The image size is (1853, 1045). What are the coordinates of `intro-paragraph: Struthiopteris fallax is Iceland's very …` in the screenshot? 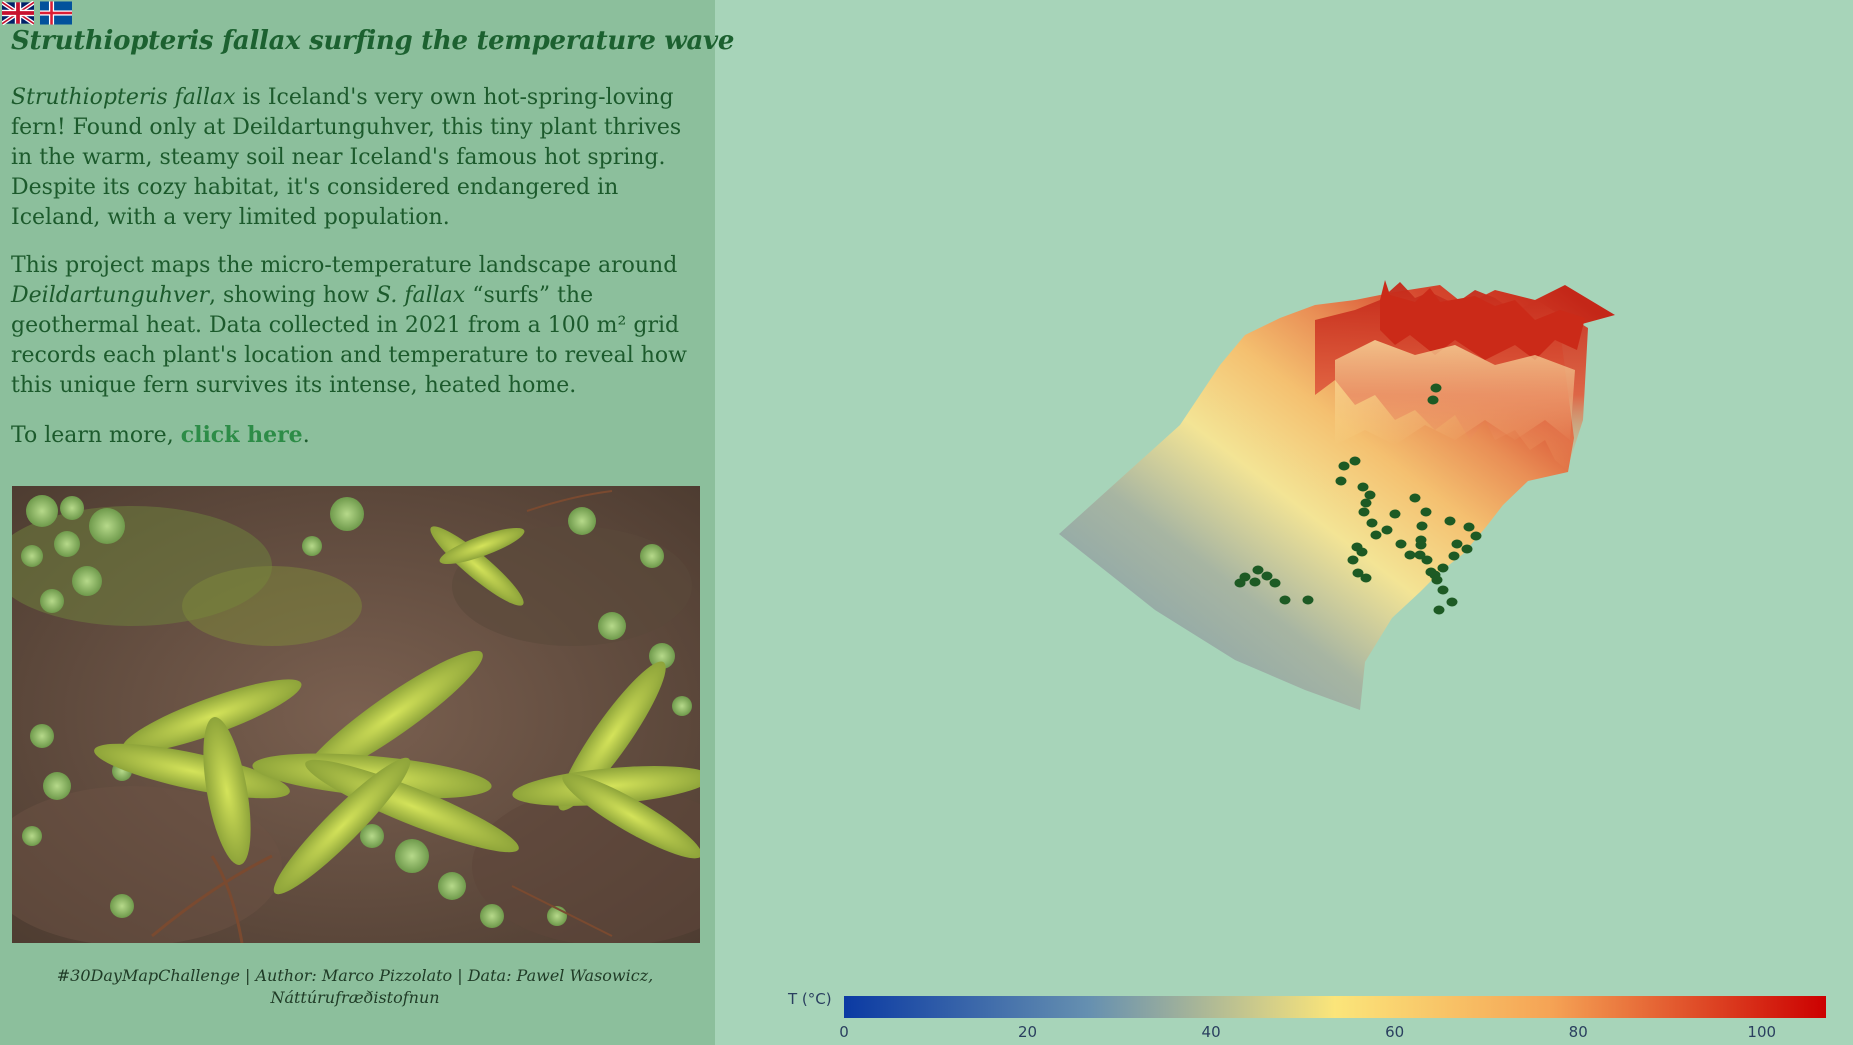 It's located at (356, 158).